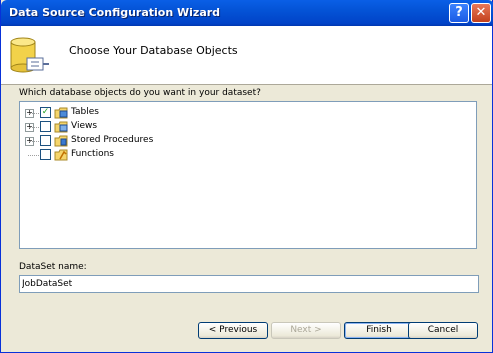 The height and width of the screenshot is (353, 493). I want to click on cancel-button: Cancel, so click(443, 330).